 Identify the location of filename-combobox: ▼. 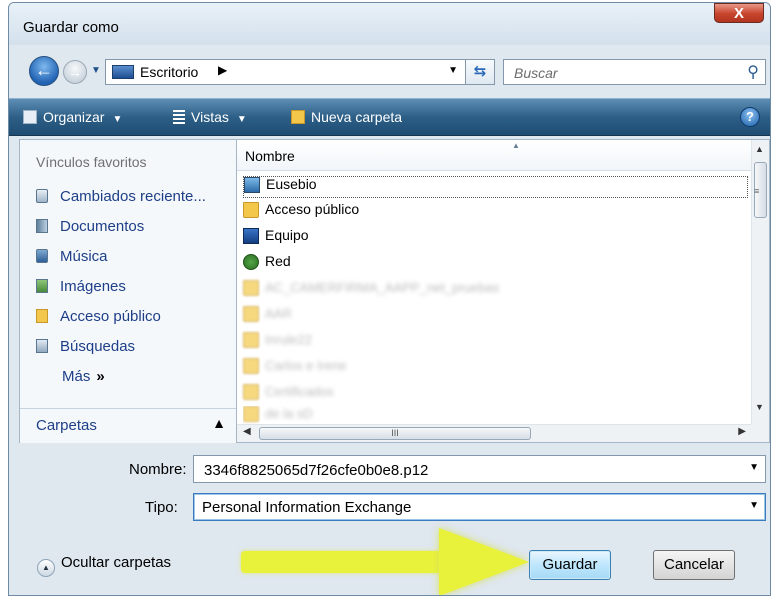
(479, 469).